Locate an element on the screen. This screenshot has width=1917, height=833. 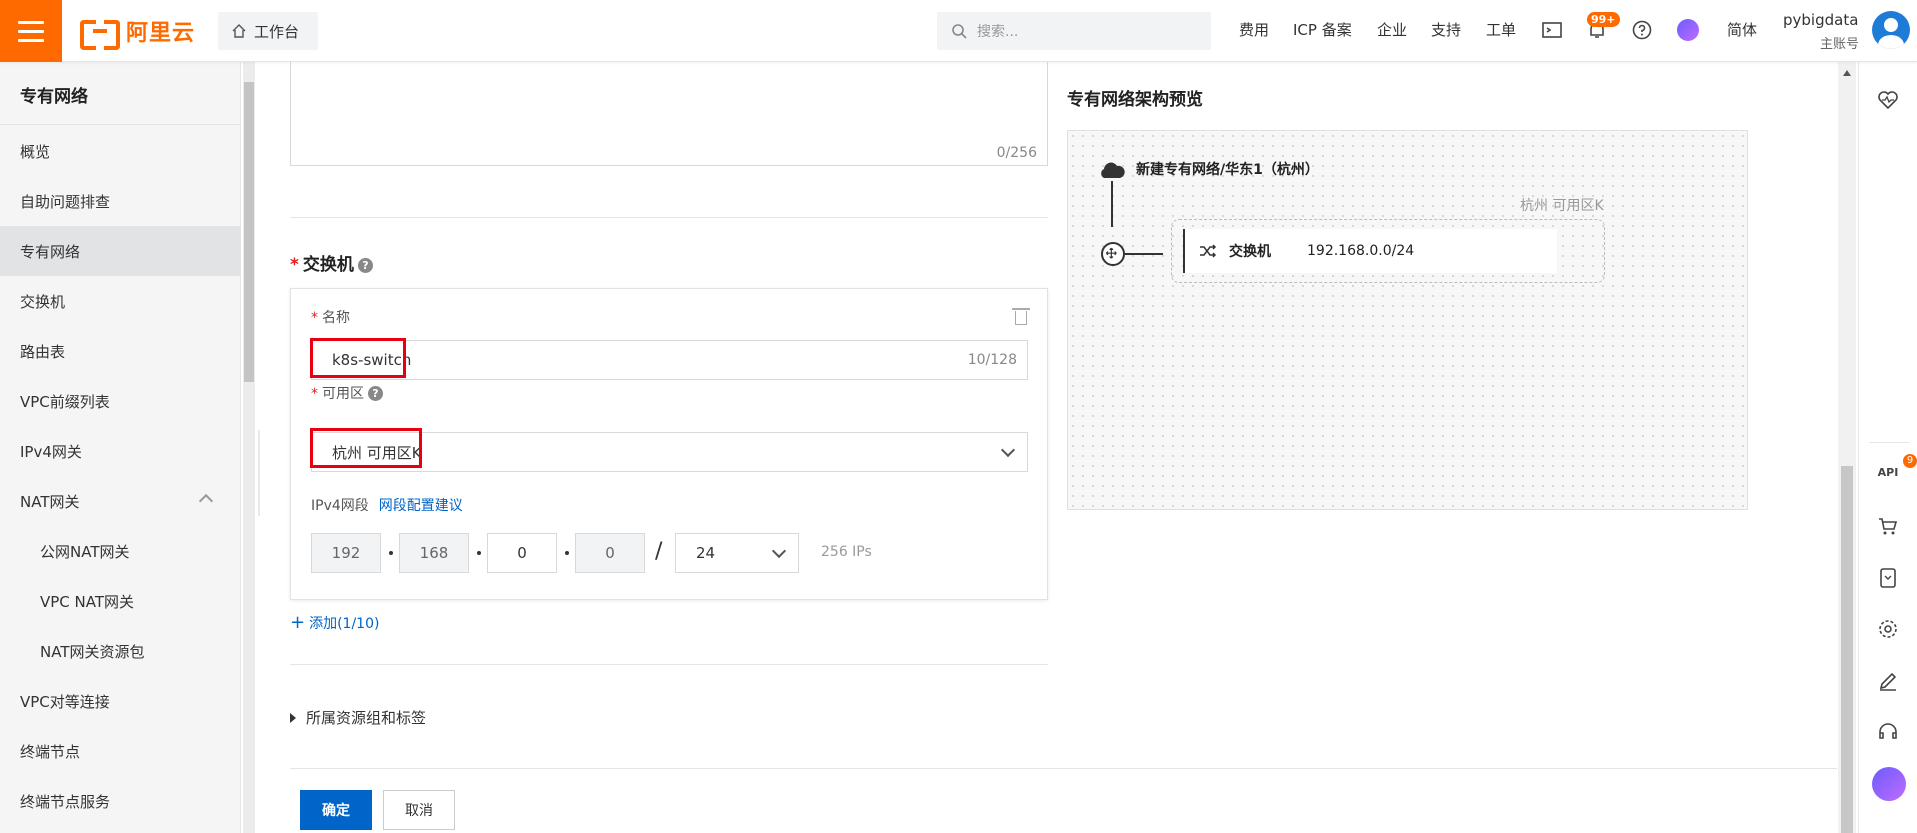
nav-ticket: 工单 is located at coordinates (1501, 29).